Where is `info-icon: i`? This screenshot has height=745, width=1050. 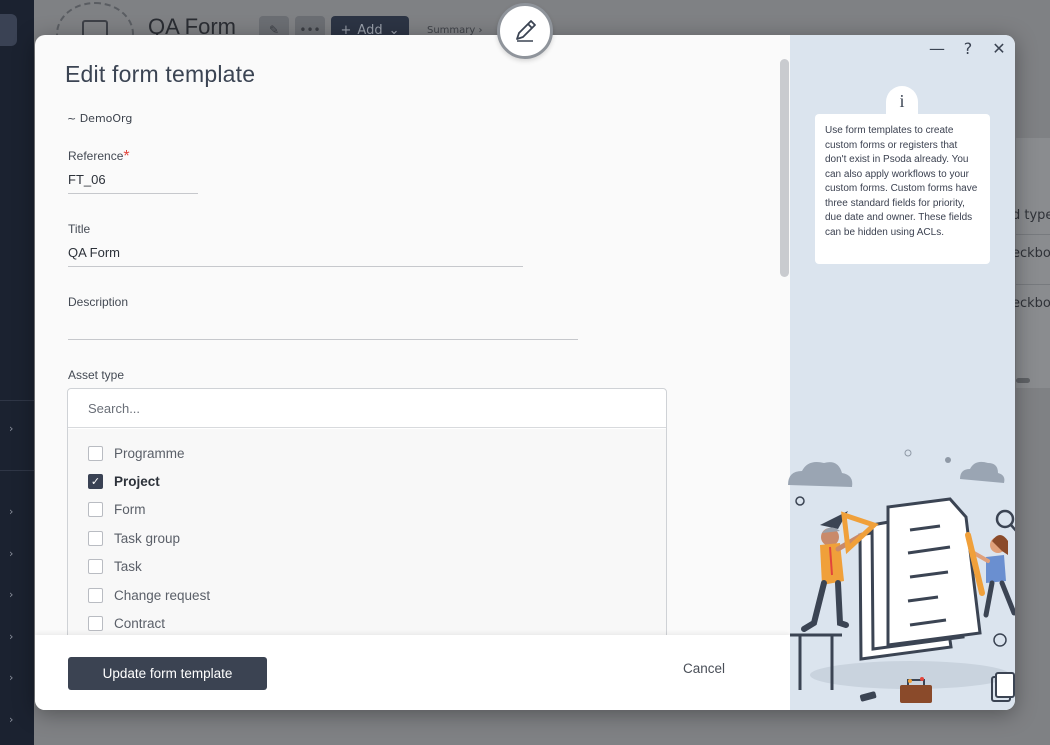 info-icon: i is located at coordinates (902, 101).